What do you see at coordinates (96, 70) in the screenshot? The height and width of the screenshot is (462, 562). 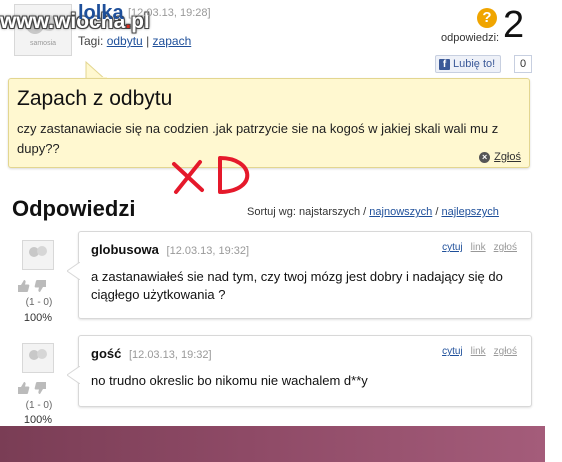 I see `bubble-tail` at bounding box center [96, 70].